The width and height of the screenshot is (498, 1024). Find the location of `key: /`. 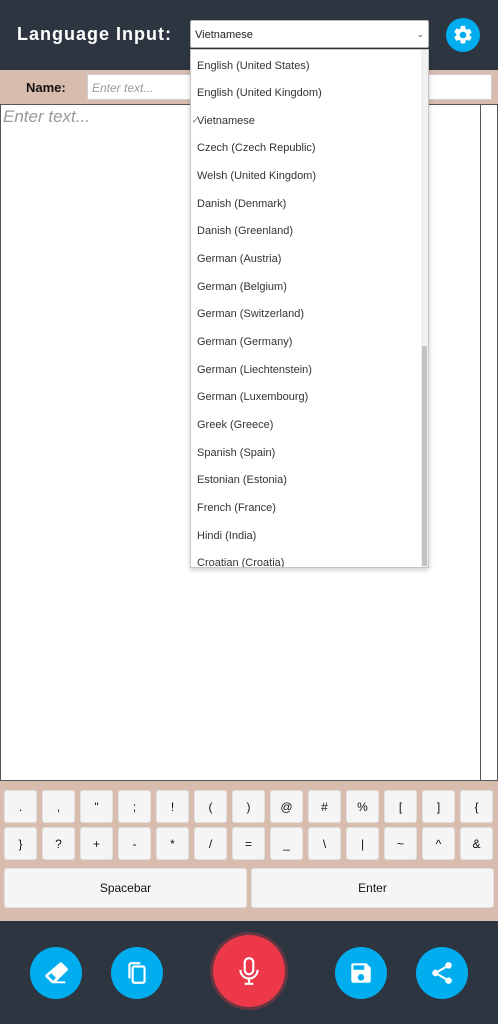

key: / is located at coordinates (210, 843).